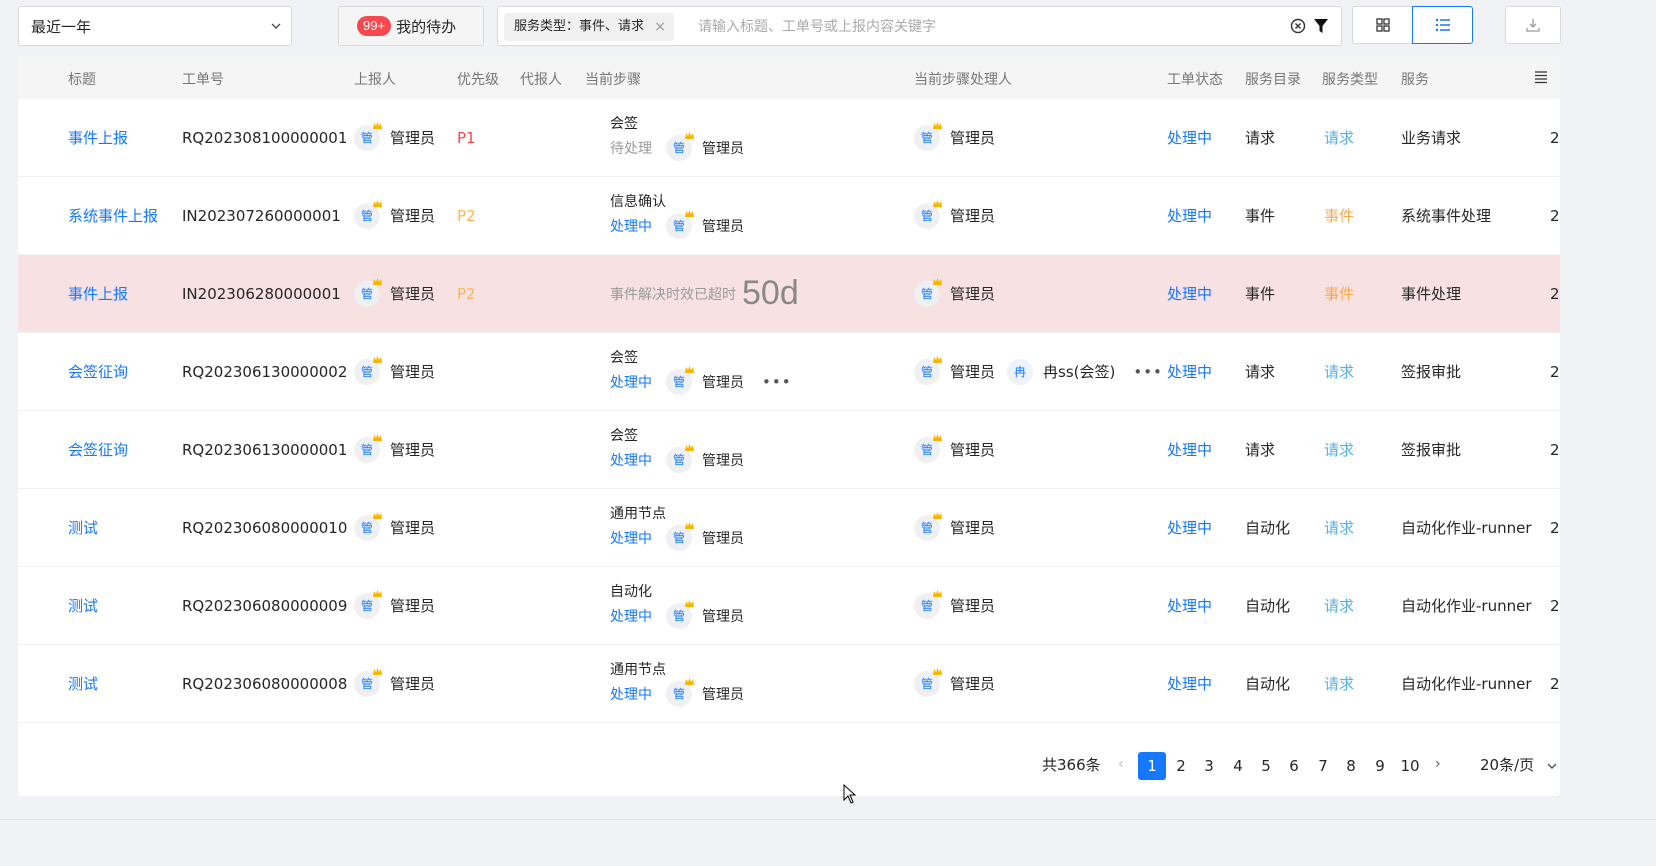  I want to click on export-button, so click(1533, 25).